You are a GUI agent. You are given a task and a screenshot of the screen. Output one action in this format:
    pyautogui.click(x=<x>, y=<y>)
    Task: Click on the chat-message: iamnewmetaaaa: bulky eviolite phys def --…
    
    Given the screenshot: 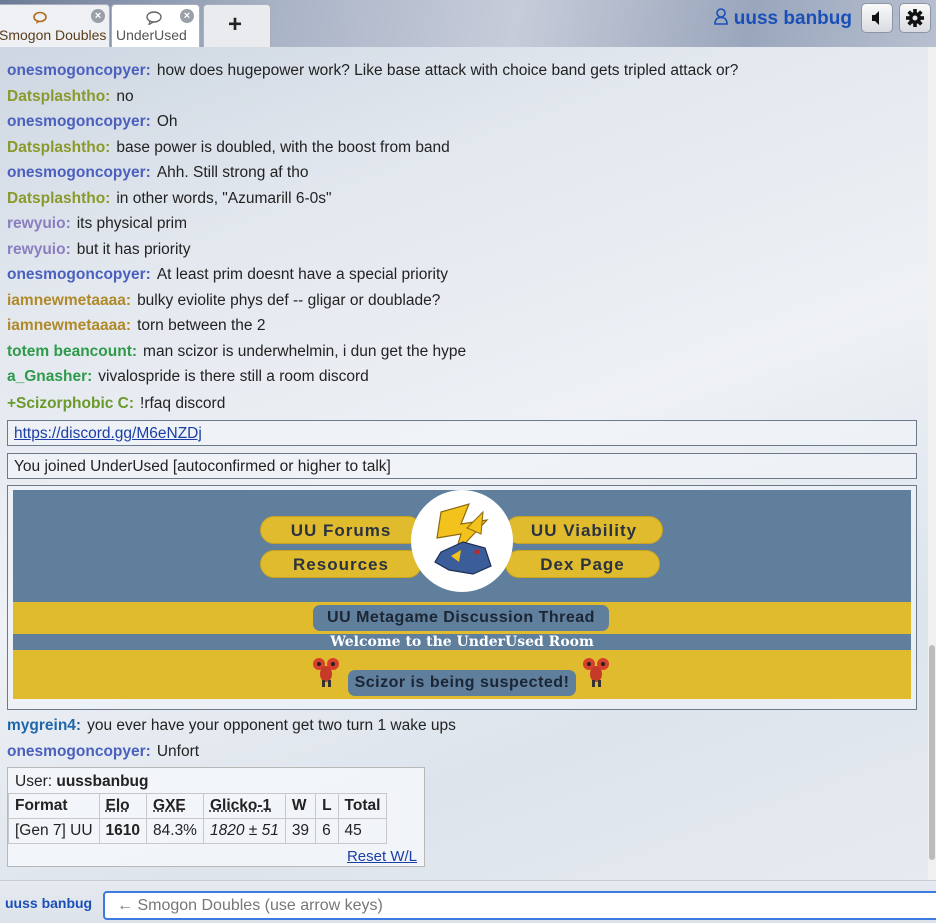 What is the action you would take?
    pyautogui.click(x=223, y=301)
    